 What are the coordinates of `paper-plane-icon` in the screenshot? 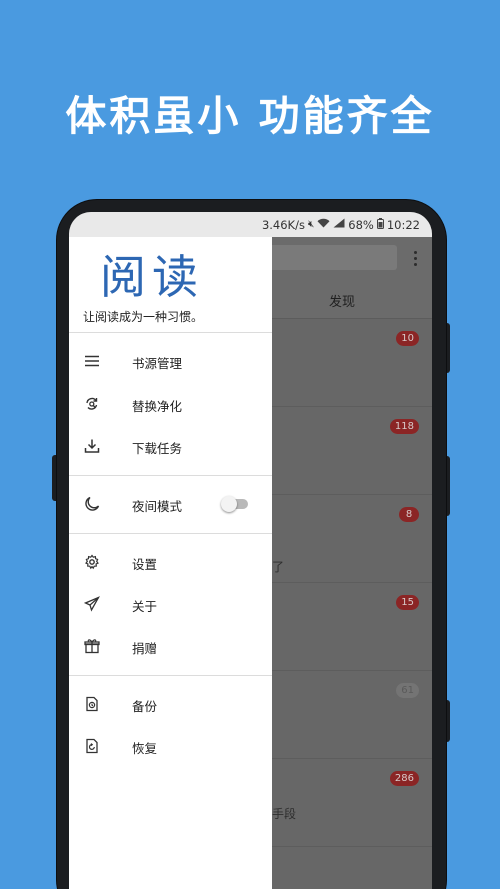 It's located at (92, 604).